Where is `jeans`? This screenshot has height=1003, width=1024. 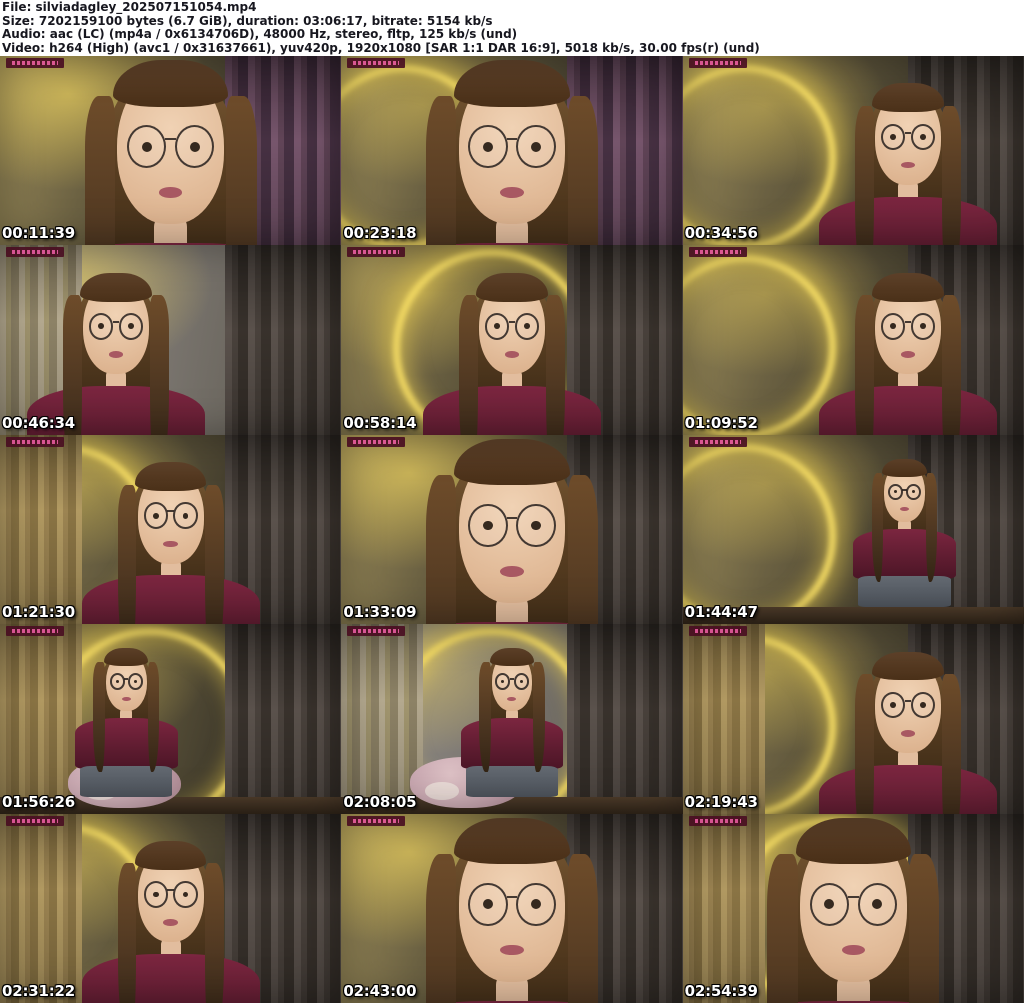
jeans is located at coordinates (904, 592).